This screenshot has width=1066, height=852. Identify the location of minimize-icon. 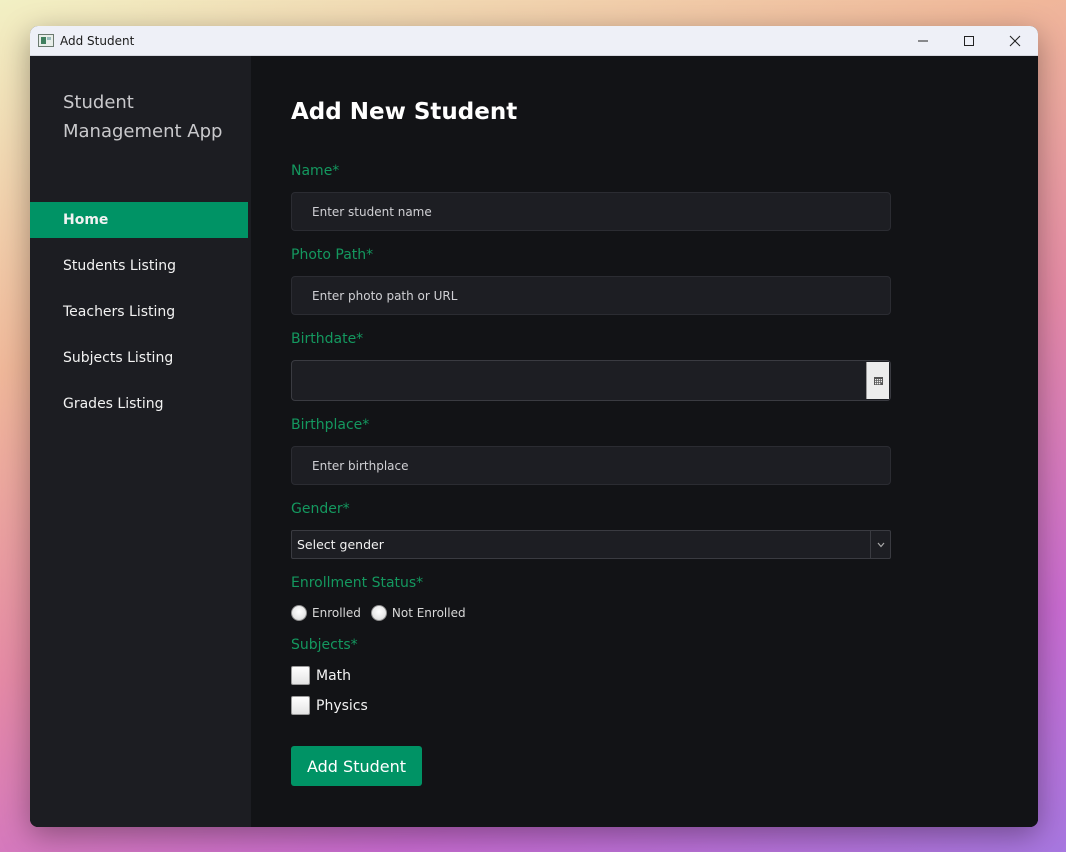
(923, 41).